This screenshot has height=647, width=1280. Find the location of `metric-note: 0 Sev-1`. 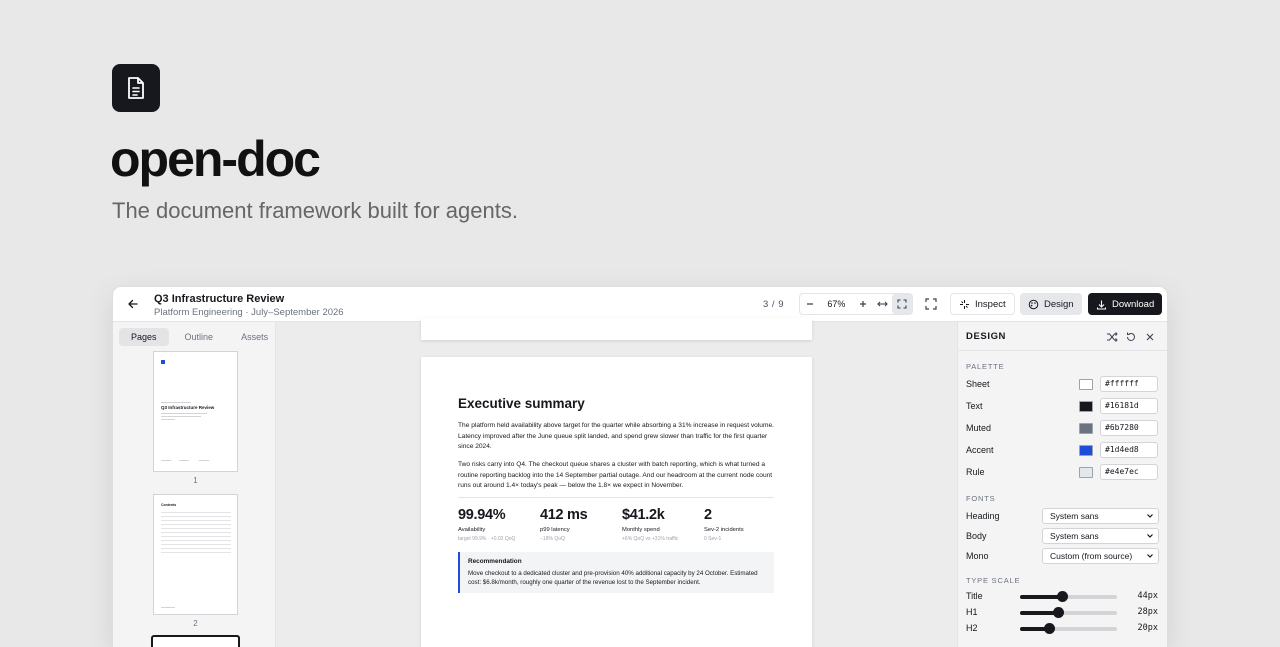

metric-note: 0 Sev-1 is located at coordinates (713, 539).